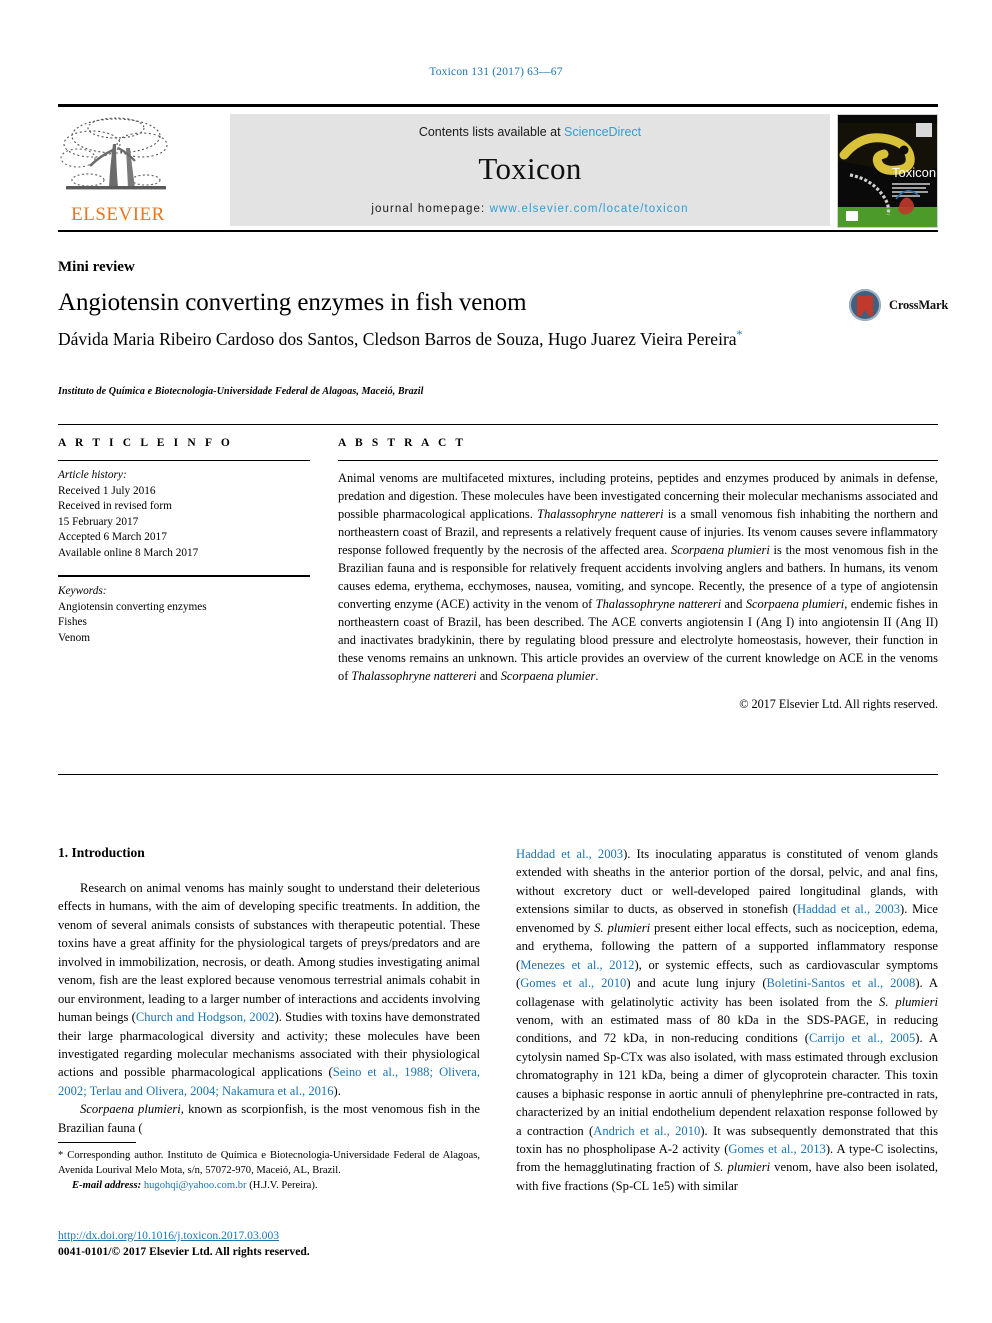  What do you see at coordinates (862, 1038) in the screenshot?
I see `citation-link: Carrijo et al., 2005` at bounding box center [862, 1038].